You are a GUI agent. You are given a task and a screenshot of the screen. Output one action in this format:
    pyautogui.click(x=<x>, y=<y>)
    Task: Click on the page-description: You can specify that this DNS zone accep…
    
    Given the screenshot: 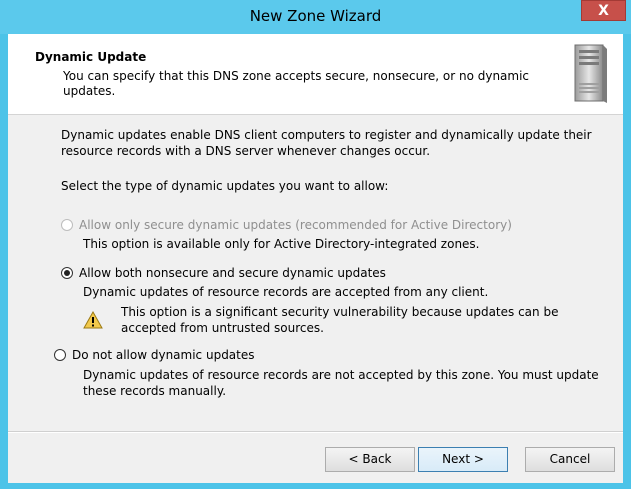 What is the action you would take?
    pyautogui.click(x=296, y=83)
    